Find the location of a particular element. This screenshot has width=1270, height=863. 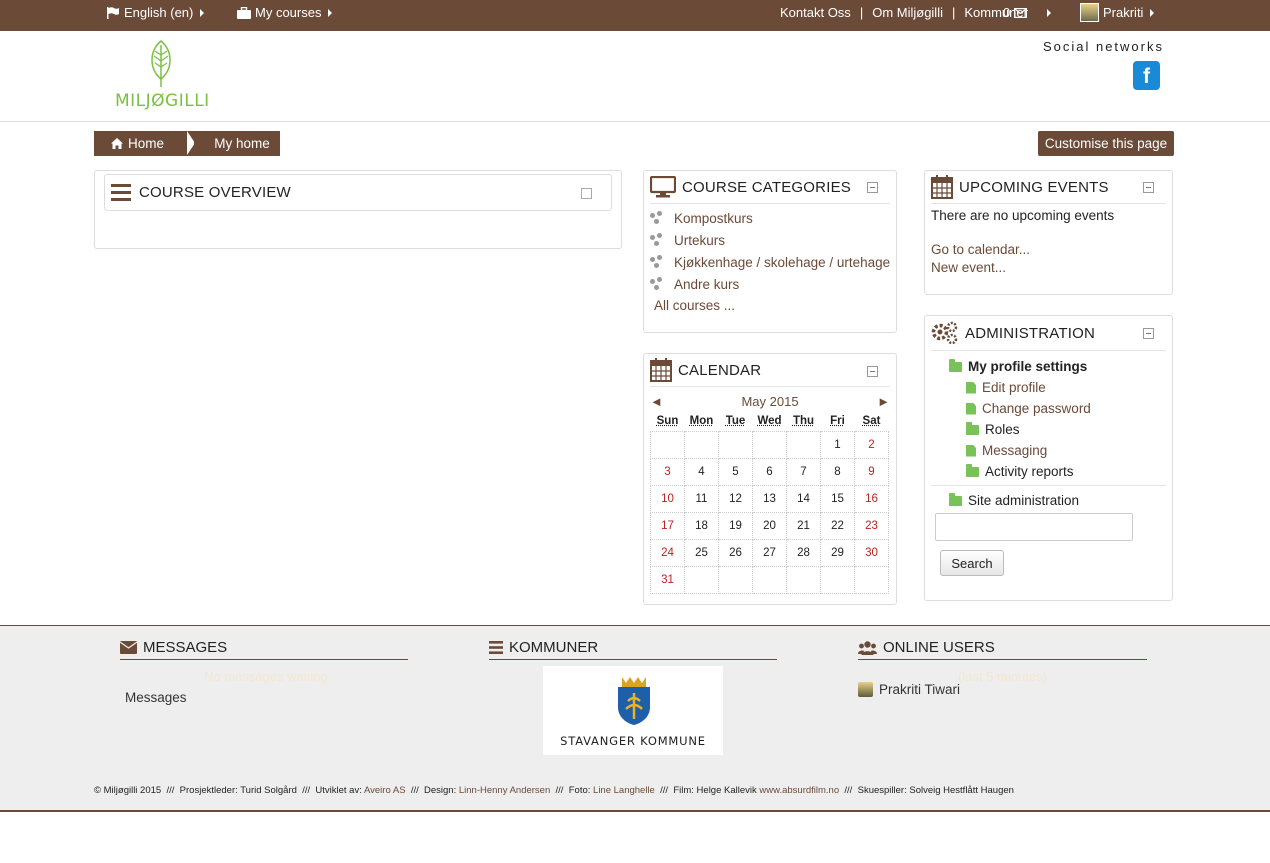

tree-profile-settings: My profile settings is located at coordinates (1060, 366).